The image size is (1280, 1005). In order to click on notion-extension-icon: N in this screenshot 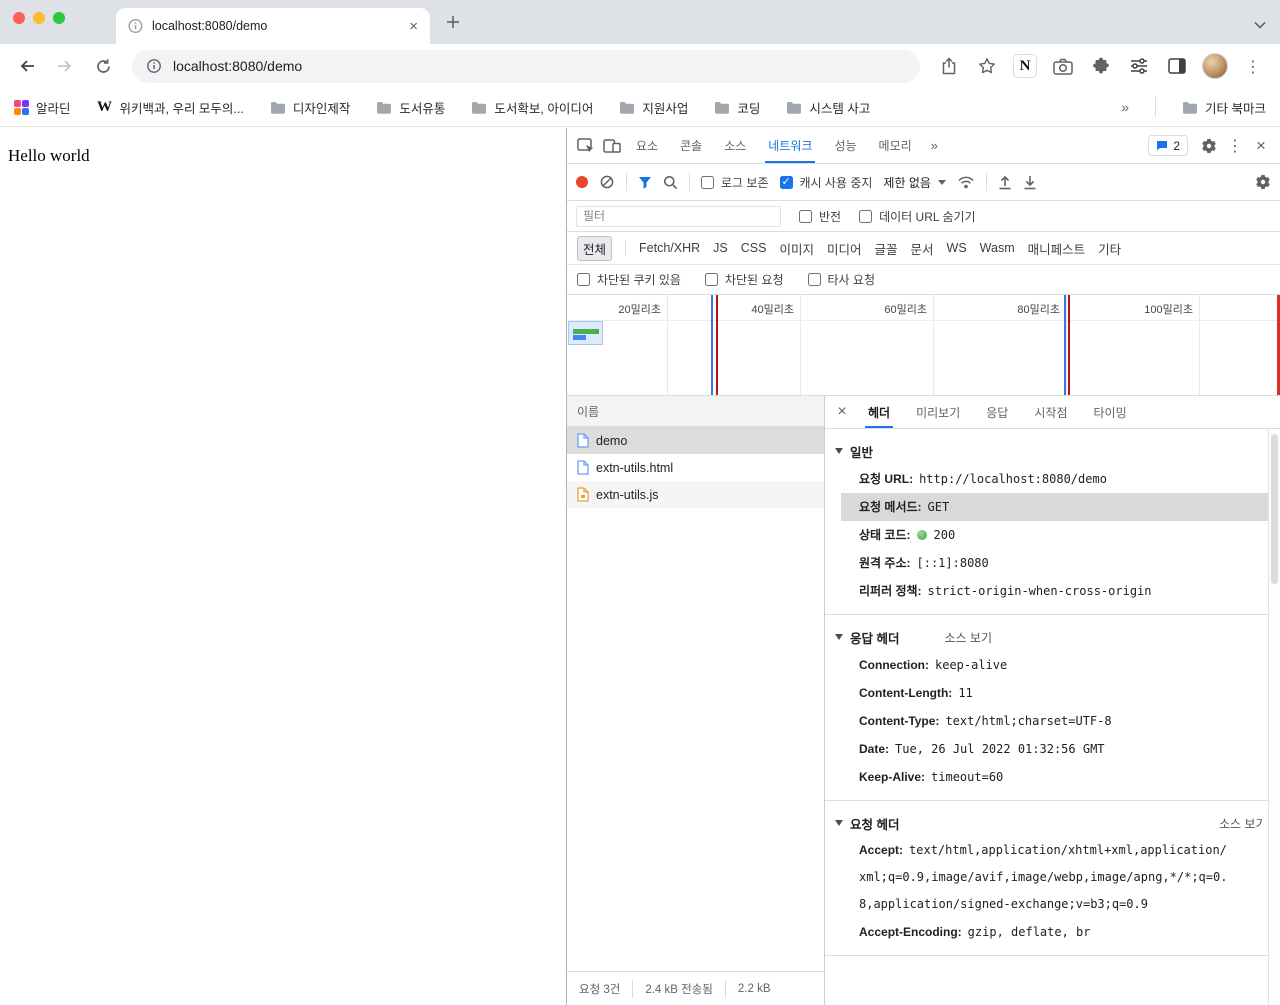, I will do `click(1025, 66)`.